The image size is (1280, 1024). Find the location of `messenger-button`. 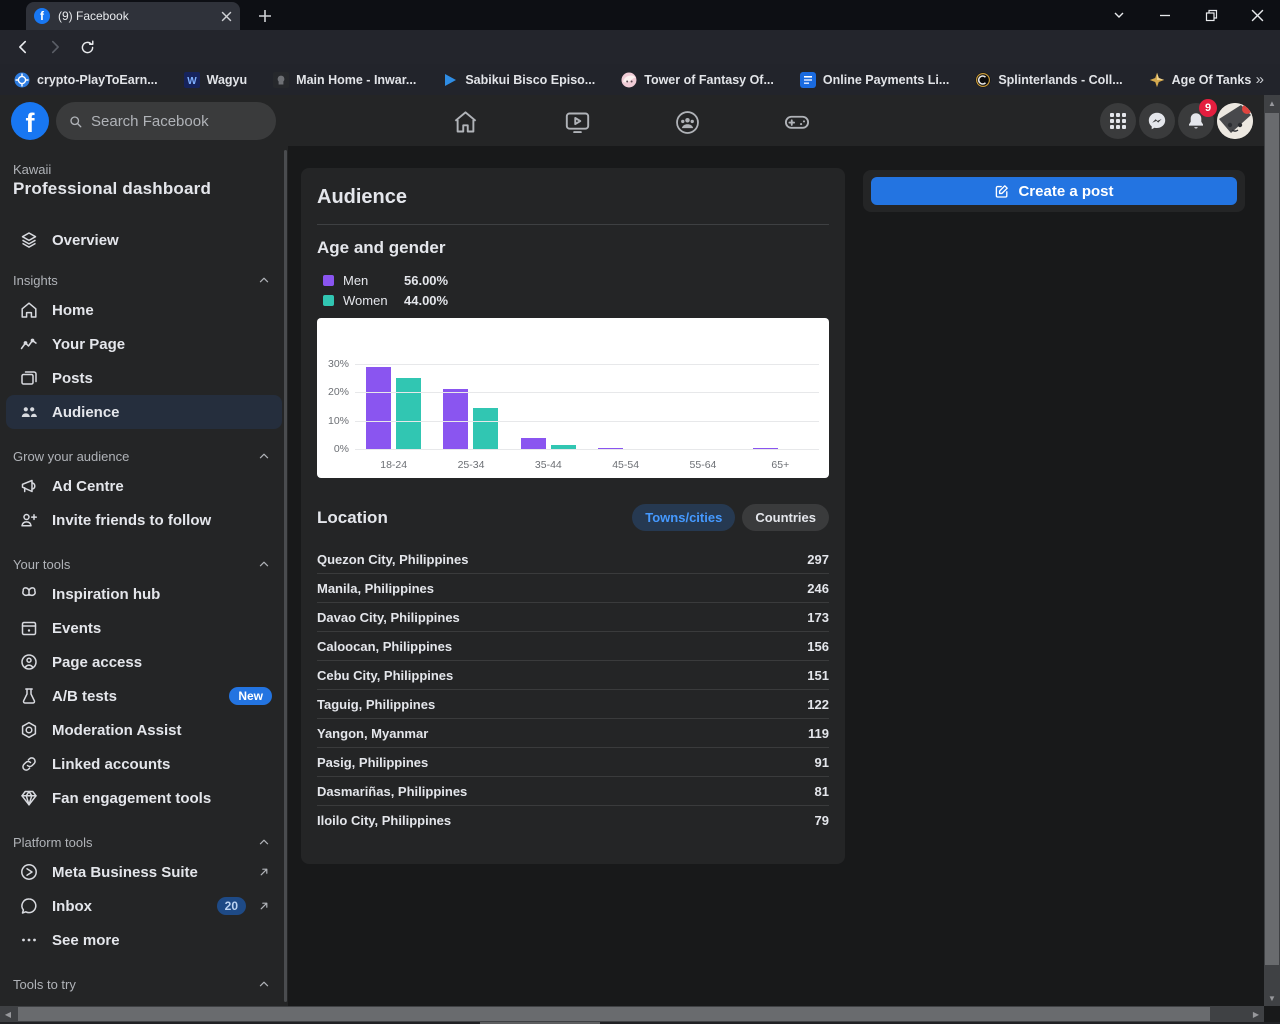

messenger-button is located at coordinates (1157, 121).